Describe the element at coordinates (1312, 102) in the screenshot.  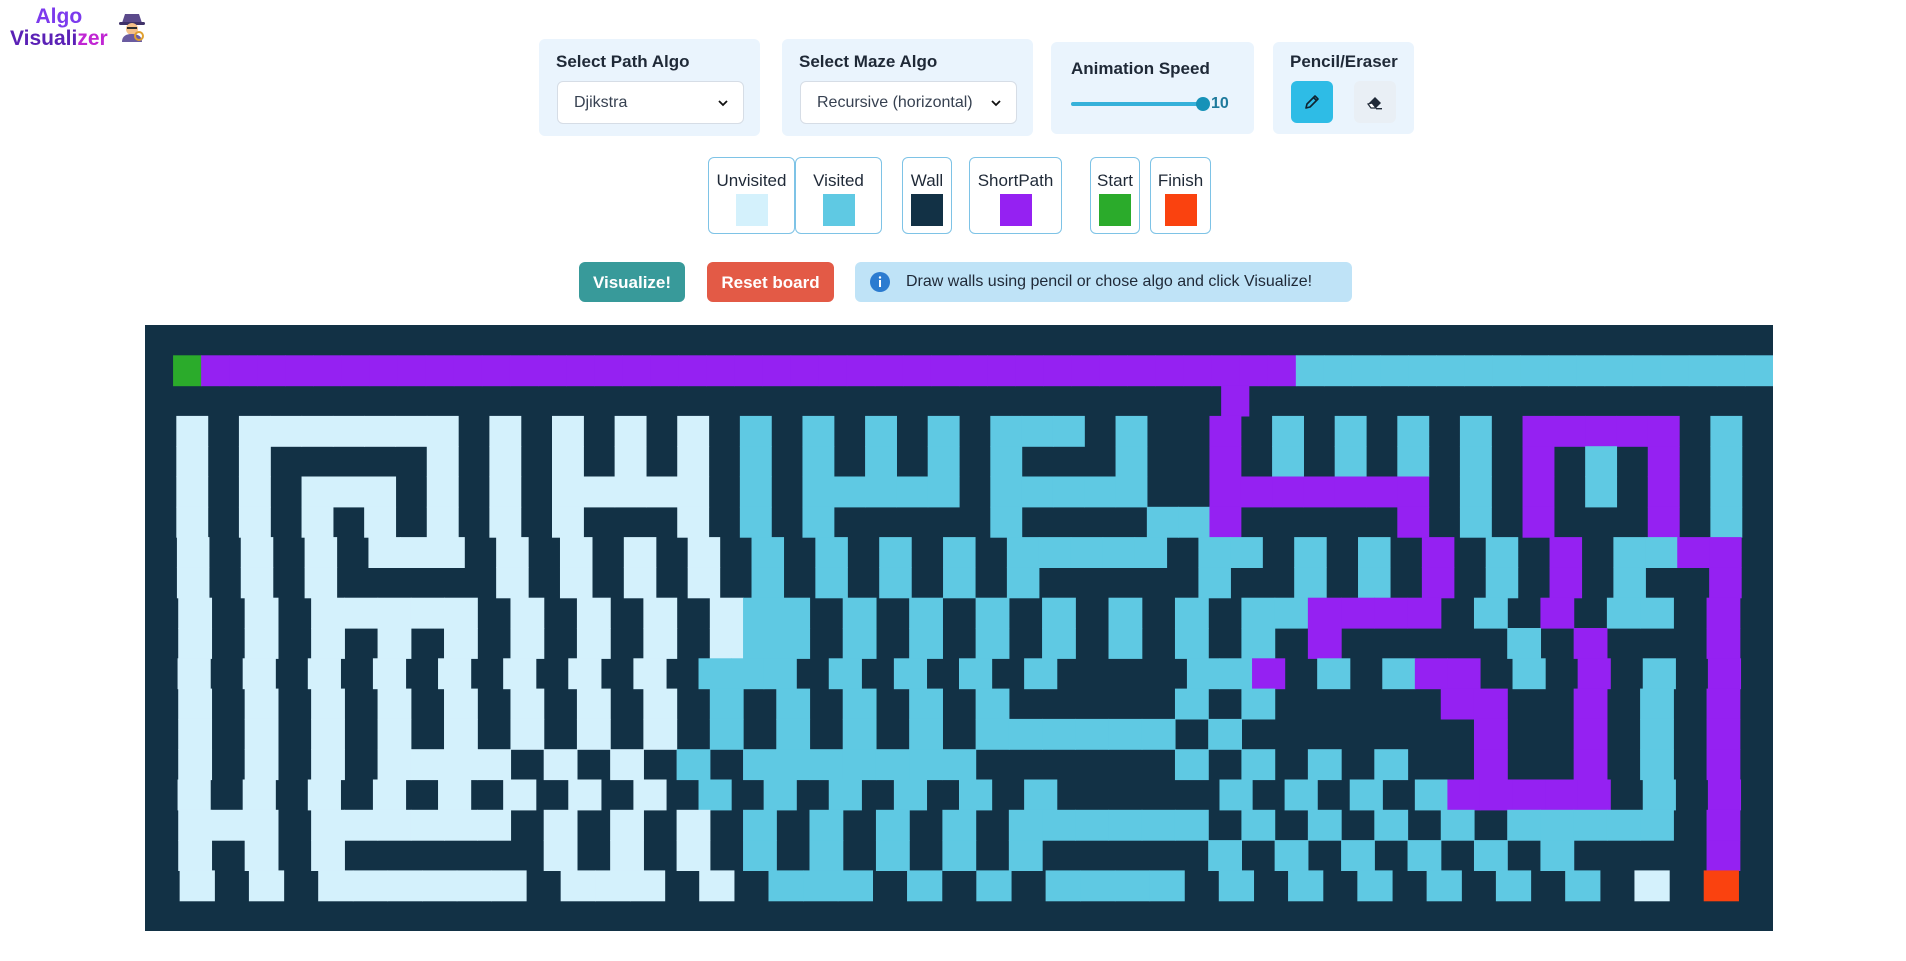
I see `pencil-button` at that location.